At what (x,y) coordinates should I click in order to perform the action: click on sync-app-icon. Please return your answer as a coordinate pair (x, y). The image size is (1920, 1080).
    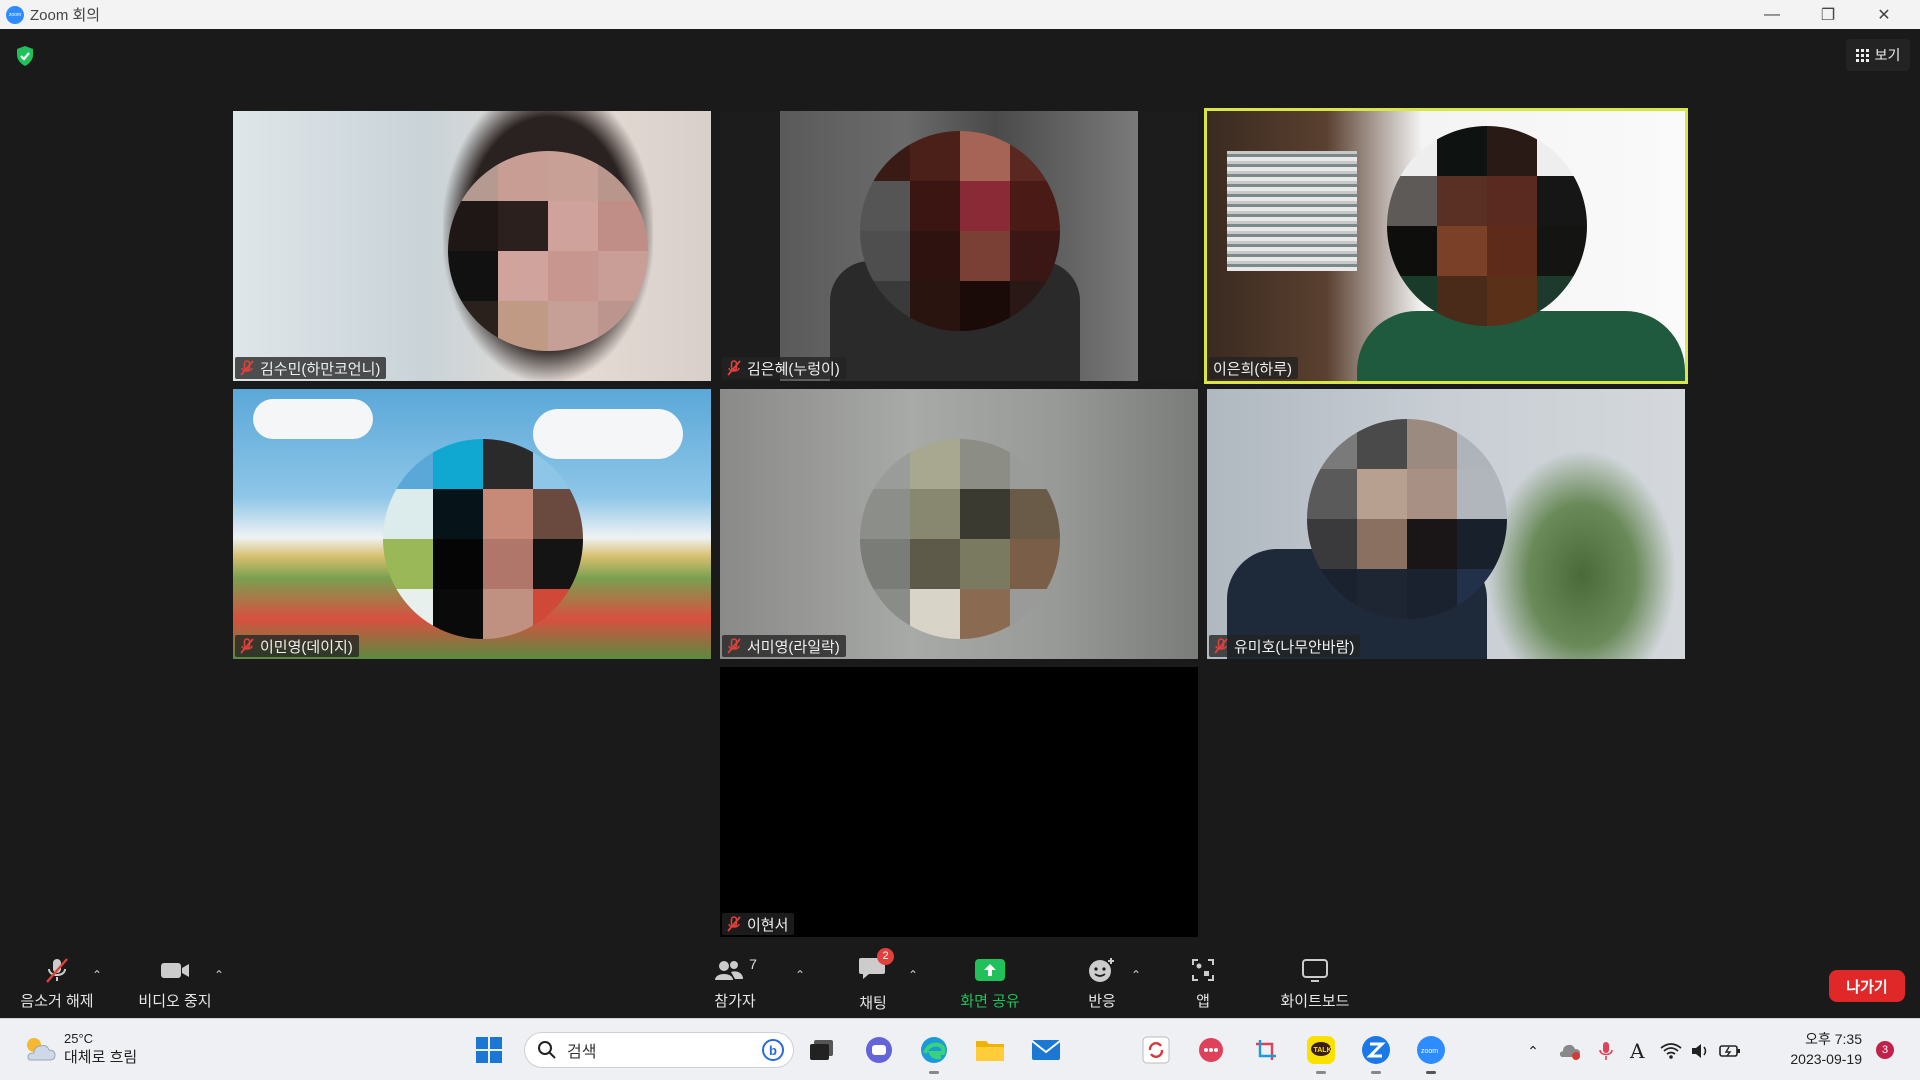
    Looking at the image, I should click on (1156, 1050).